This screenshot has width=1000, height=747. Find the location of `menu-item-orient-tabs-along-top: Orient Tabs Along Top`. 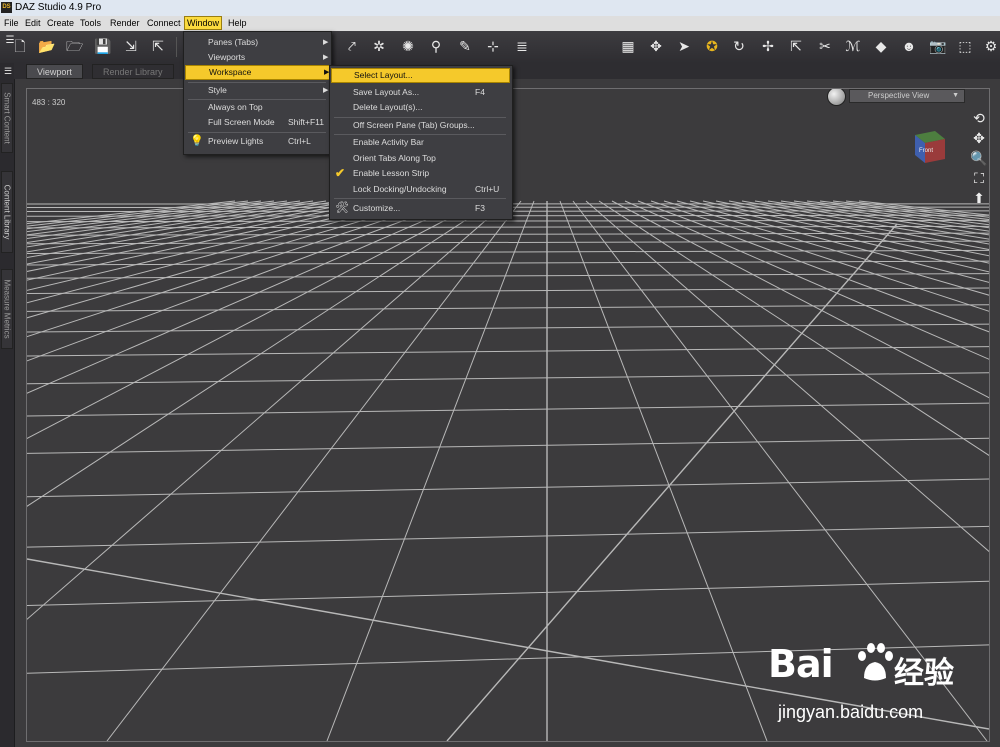

menu-item-orient-tabs-along-top: Orient Tabs Along Top is located at coordinates (420, 158).